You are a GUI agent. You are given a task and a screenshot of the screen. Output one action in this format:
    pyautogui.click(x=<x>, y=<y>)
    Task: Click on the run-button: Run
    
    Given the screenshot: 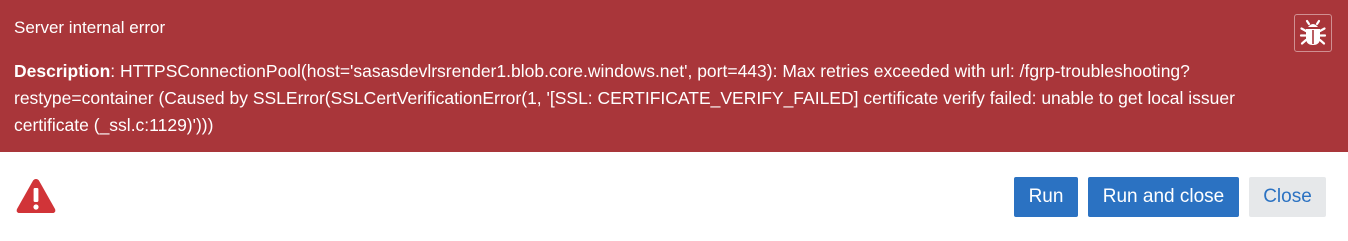 What is the action you would take?
    pyautogui.click(x=1046, y=197)
    